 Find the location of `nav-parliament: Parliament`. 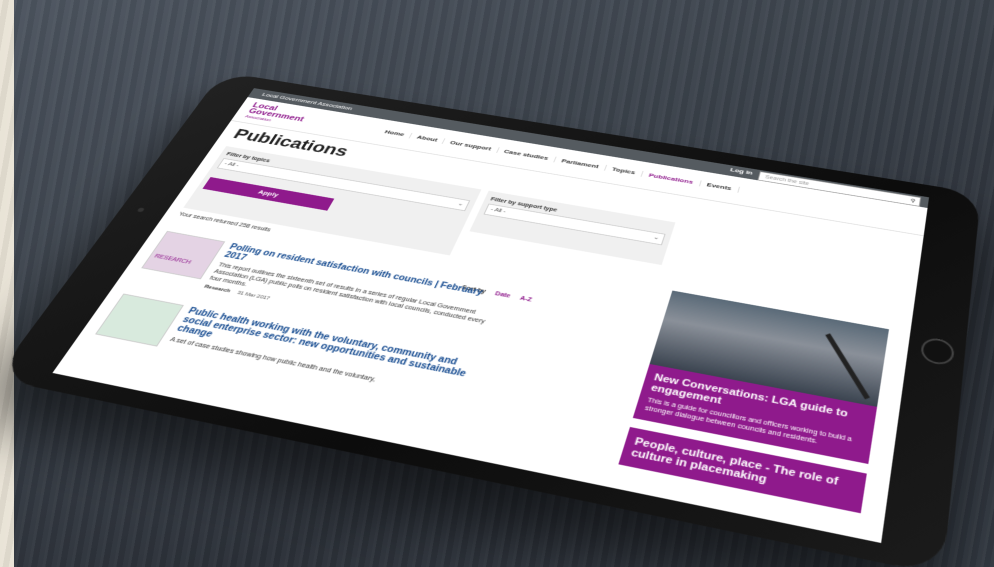

nav-parliament: Parliament is located at coordinates (580, 163).